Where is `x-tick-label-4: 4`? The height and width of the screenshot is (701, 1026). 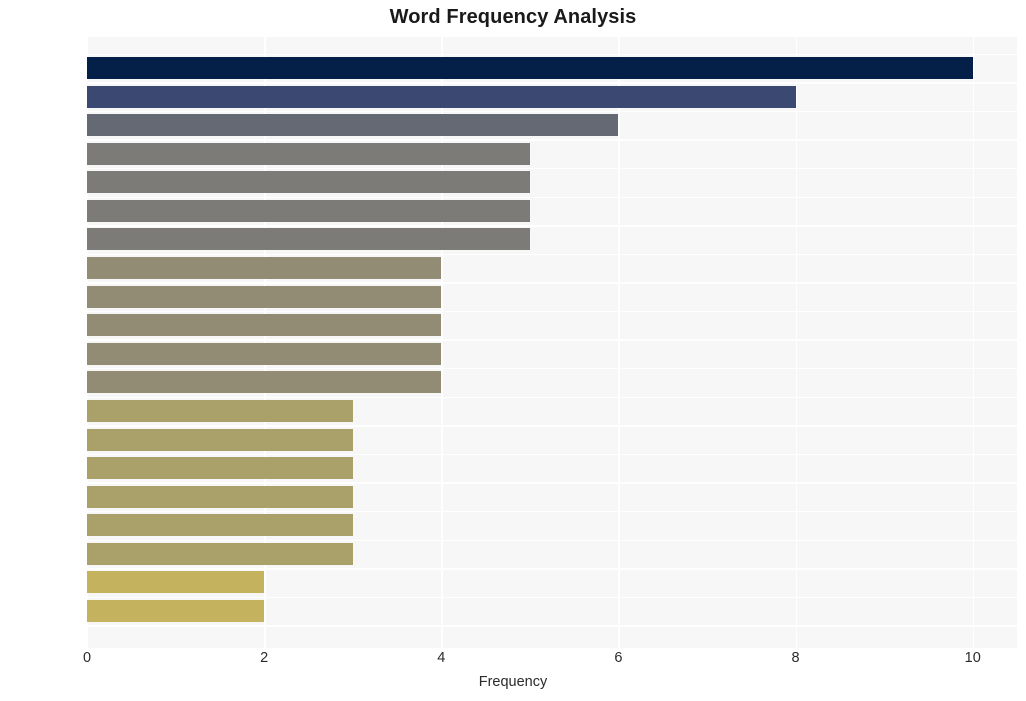
x-tick-label-4: 4 is located at coordinates (441, 658).